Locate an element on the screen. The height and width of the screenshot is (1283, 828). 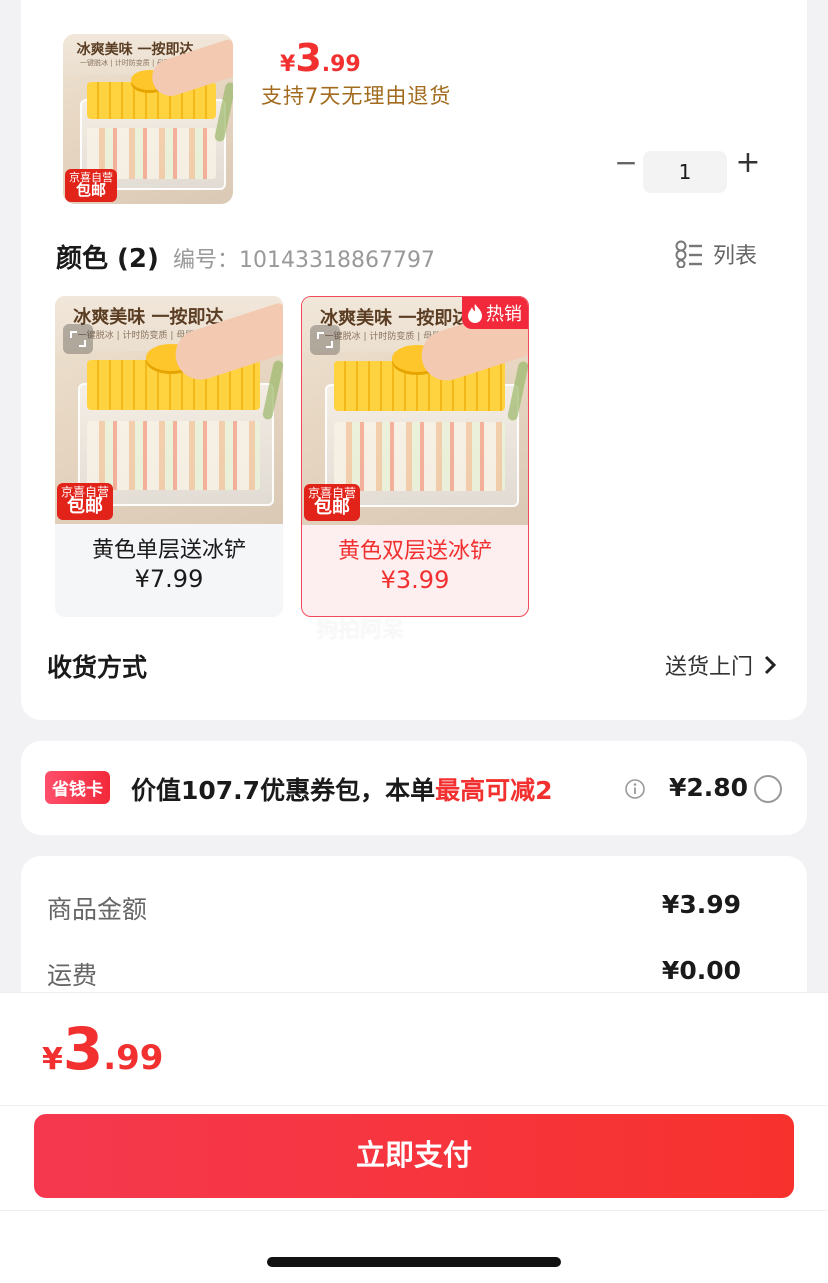
option-name: 黄色单层送冰铲 is located at coordinates (168, 550).